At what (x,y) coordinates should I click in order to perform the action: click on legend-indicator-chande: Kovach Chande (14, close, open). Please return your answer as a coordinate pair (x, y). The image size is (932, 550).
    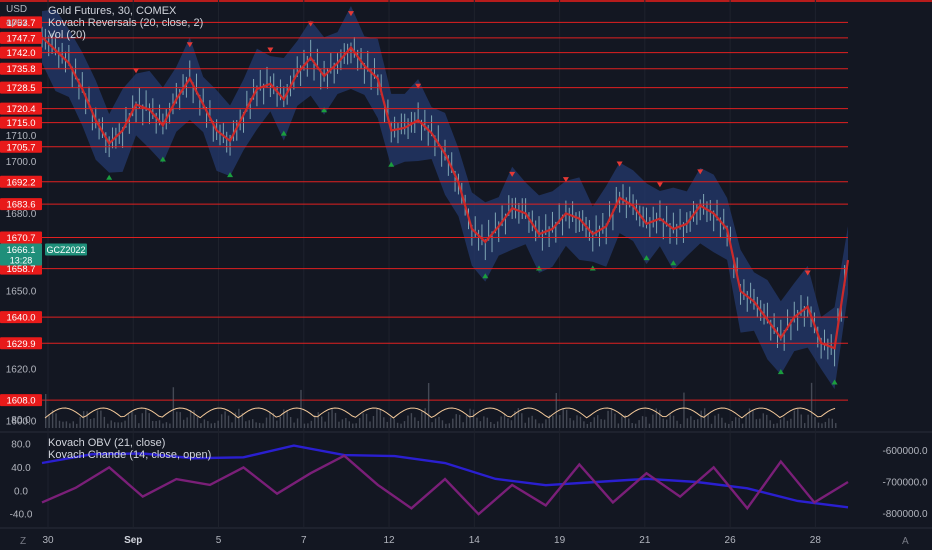
    Looking at the image, I should click on (129, 455).